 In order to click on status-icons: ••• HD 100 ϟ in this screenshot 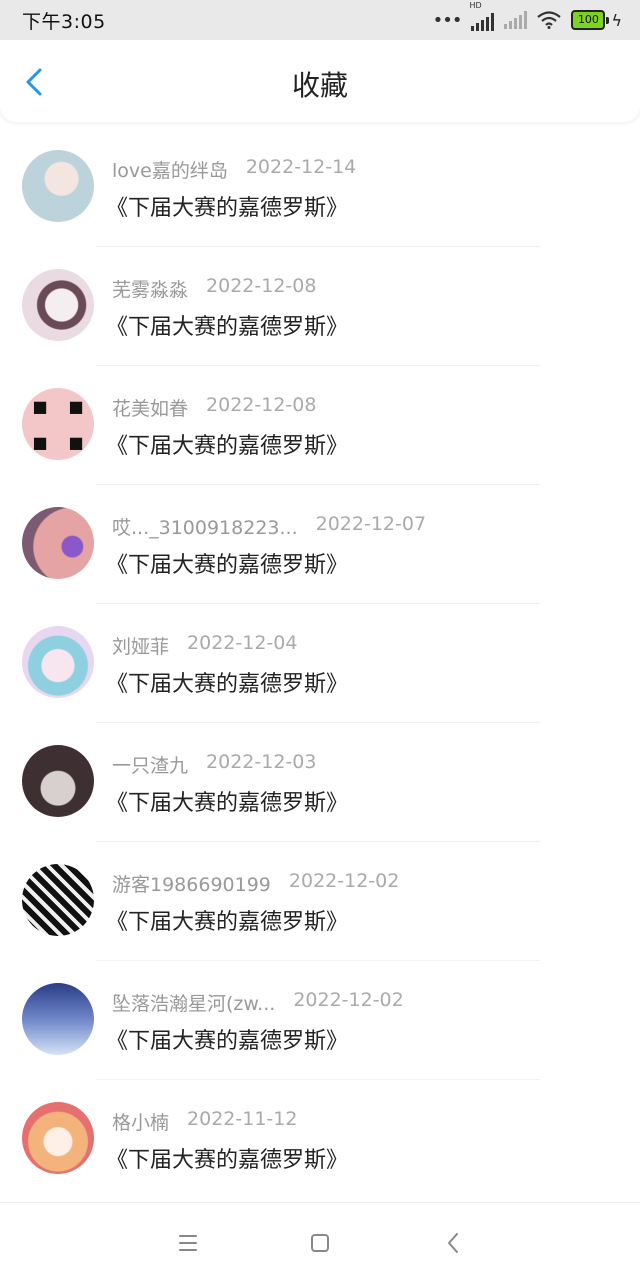, I will do `click(527, 16)`.